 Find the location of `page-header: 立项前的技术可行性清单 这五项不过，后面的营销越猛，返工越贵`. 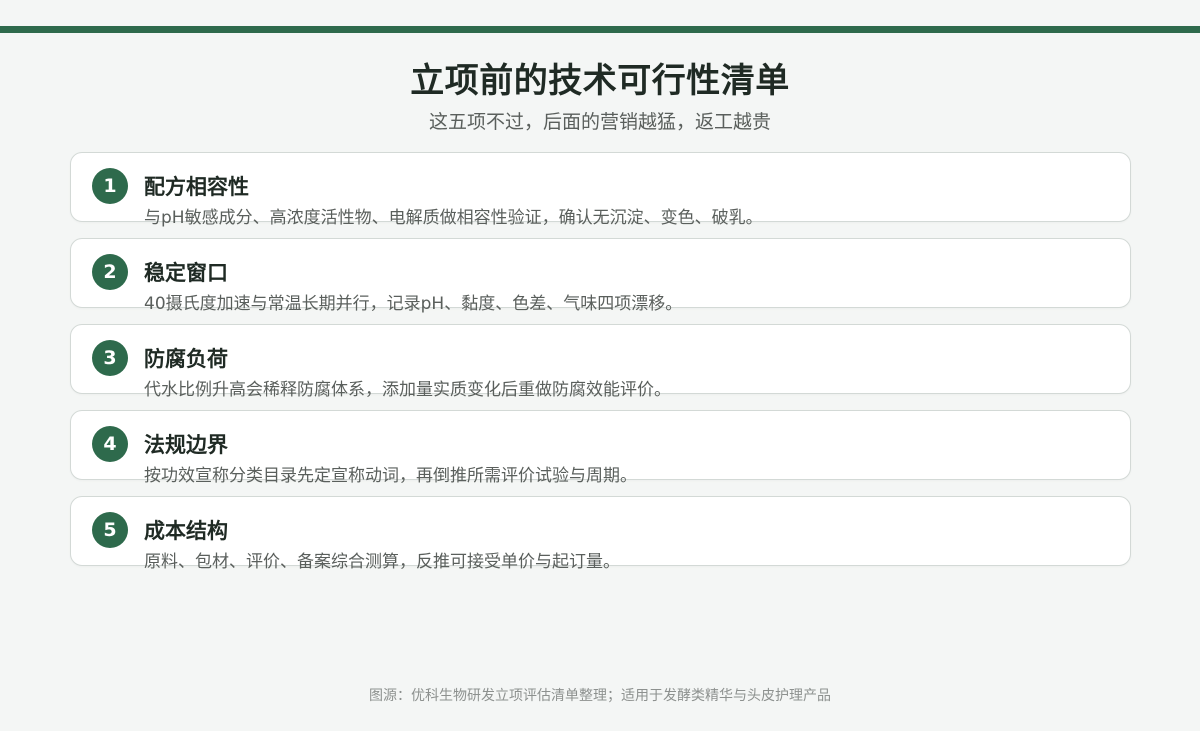

page-header: 立项前的技术可行性清单 这五项不过，后面的营销越猛，返工越贵 is located at coordinates (600, 97).